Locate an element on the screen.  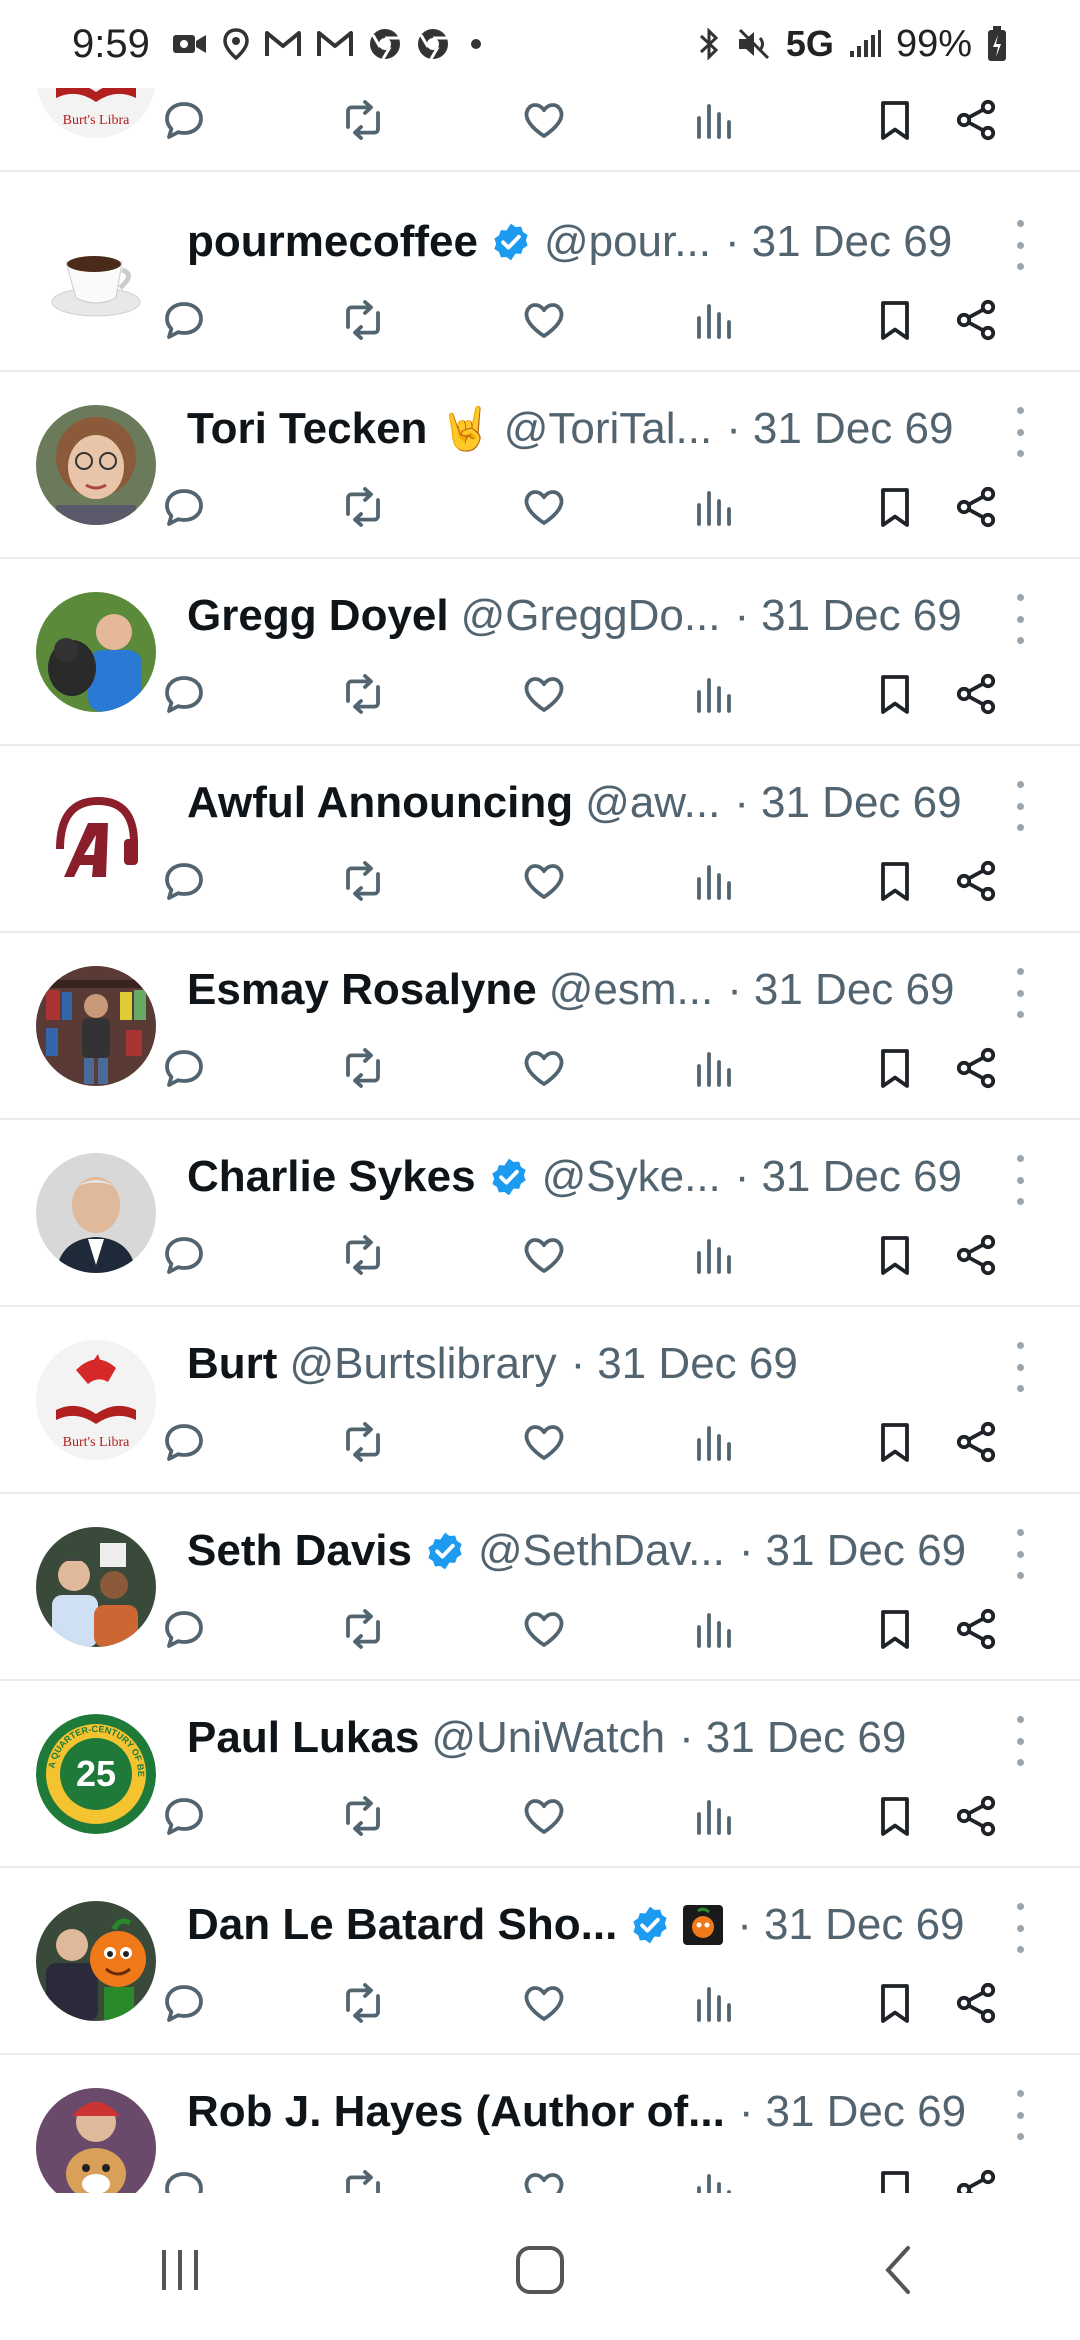
tweet-row: Charlie Sykes @Syke... · 31 Dec 69 is located at coordinates (540, 1214).